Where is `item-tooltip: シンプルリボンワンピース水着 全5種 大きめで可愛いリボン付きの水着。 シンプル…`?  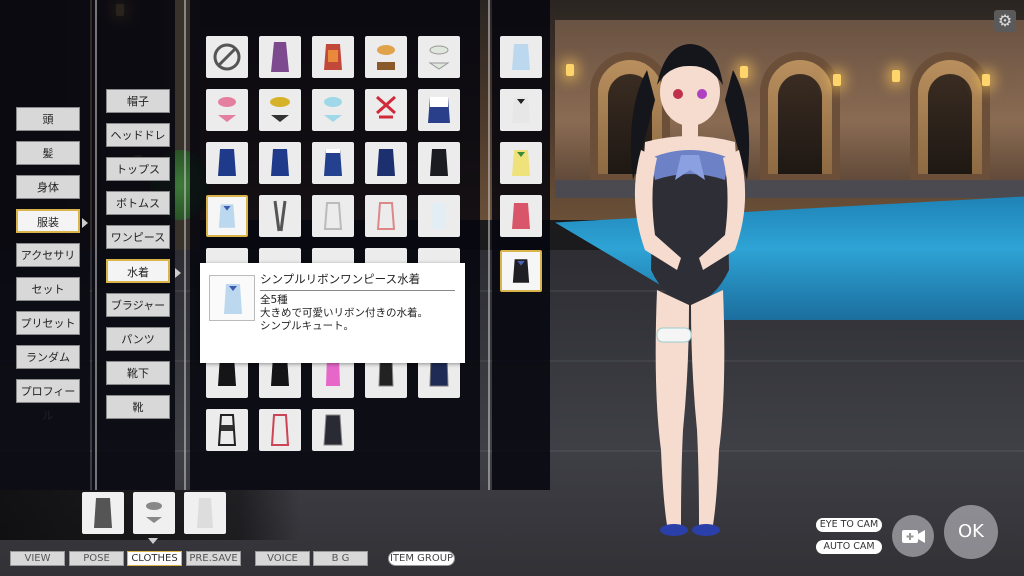 item-tooltip: シンプルリボンワンピース水着 全5種 大きめで可愛いリボン付きの水着。 シンプル… is located at coordinates (332, 313).